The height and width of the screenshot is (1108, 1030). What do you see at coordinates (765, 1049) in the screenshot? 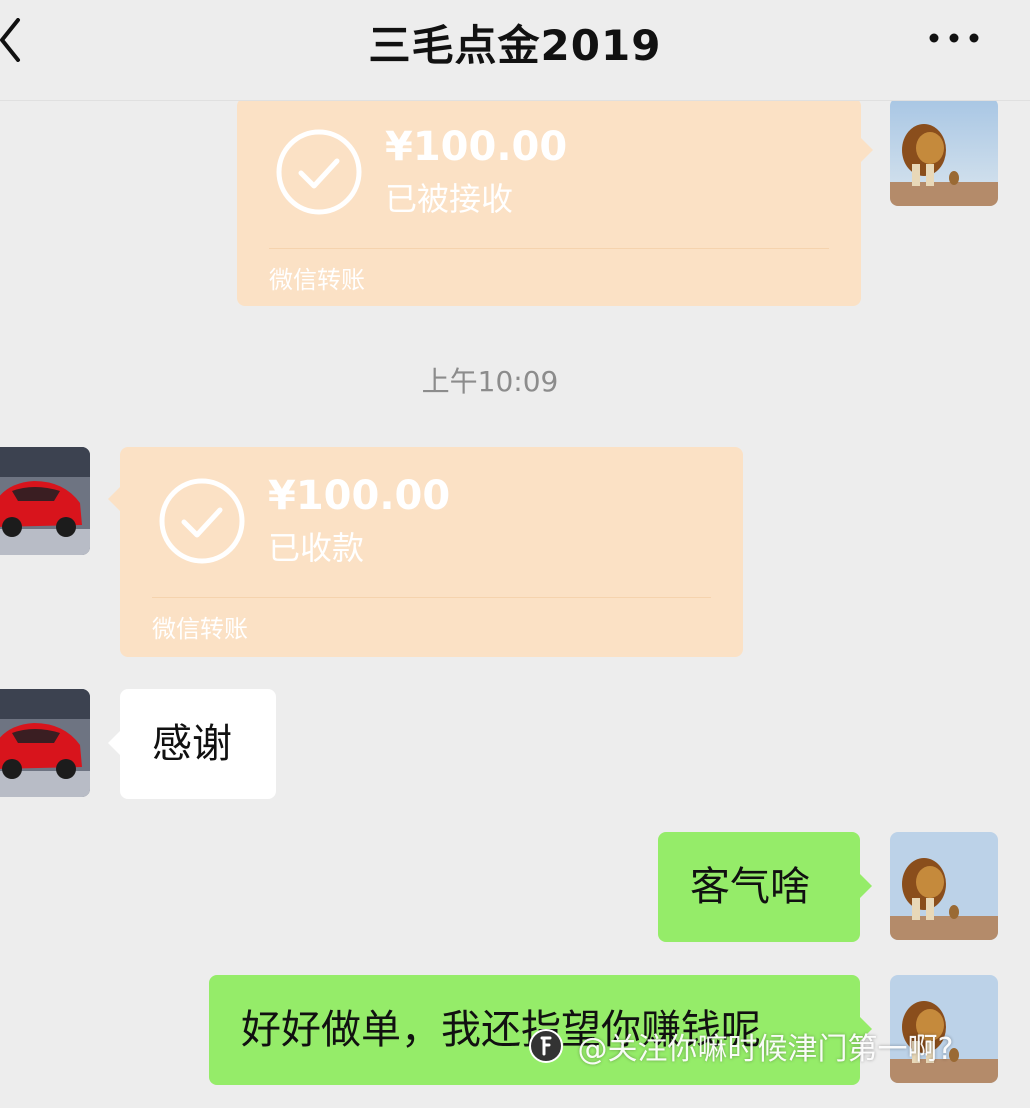
I see `watermark-text: @关注你嘛时候津门第一啊?` at bounding box center [765, 1049].